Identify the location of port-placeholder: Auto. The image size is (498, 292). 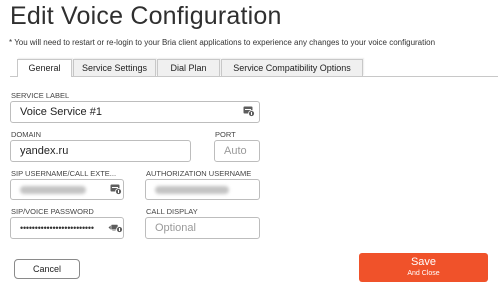
(235, 151).